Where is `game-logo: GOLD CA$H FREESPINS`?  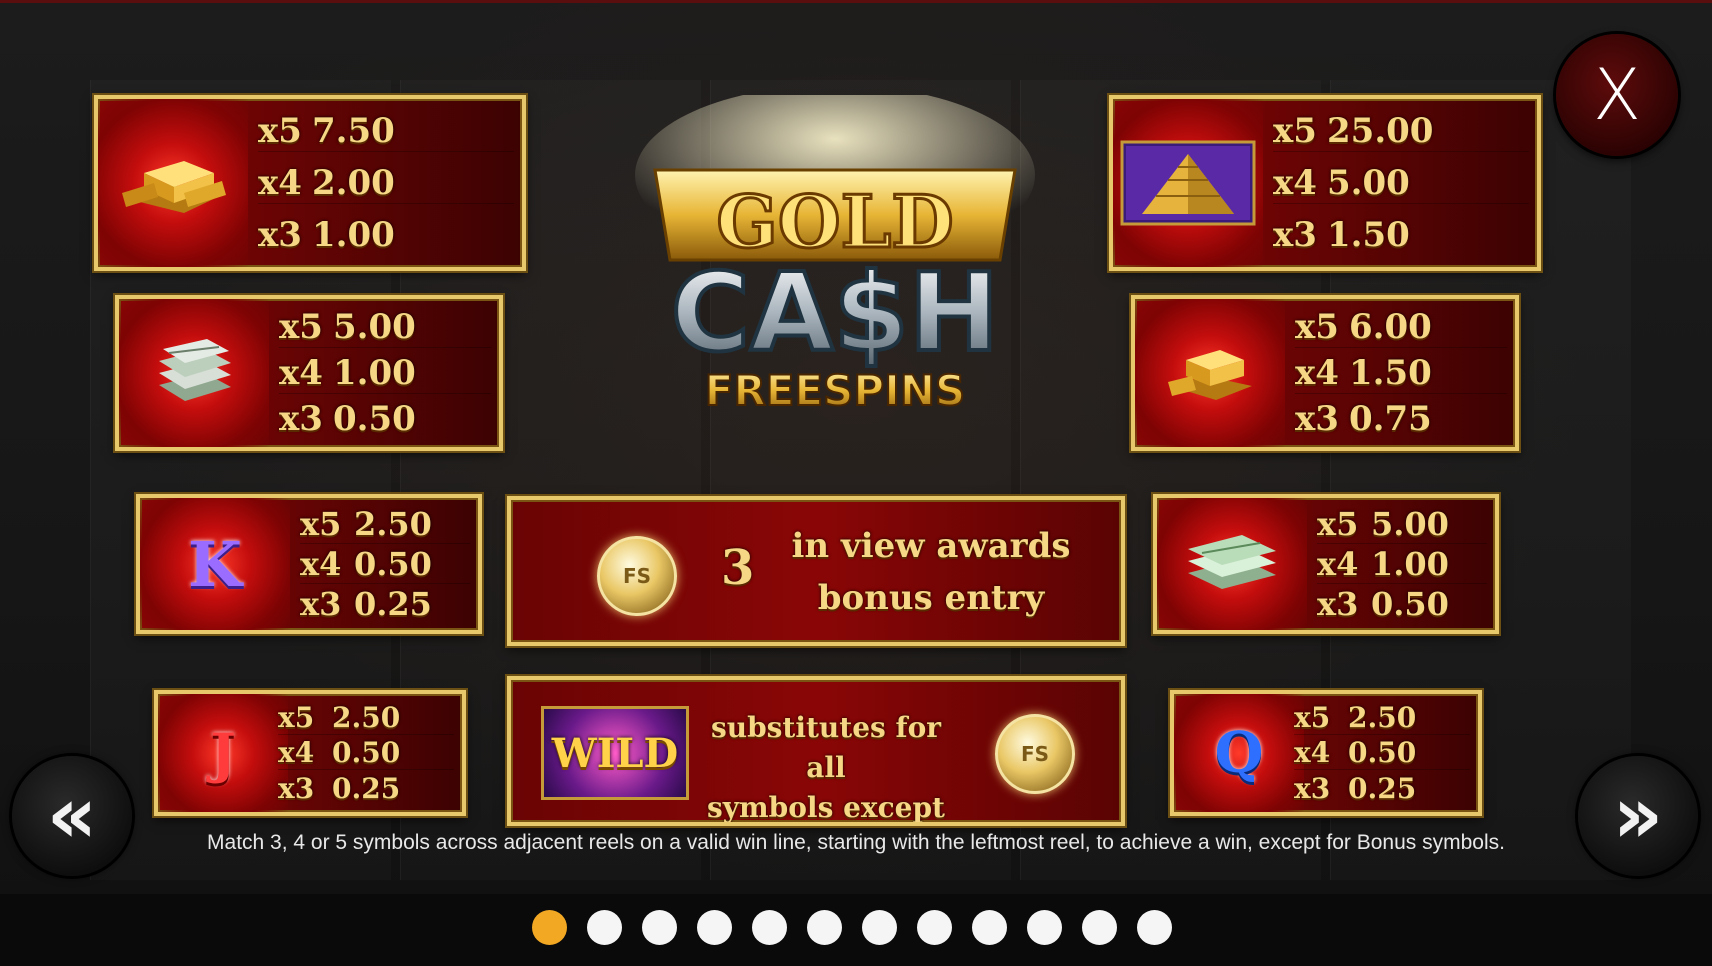 game-logo: GOLD CA$H FREESPINS is located at coordinates (835, 260).